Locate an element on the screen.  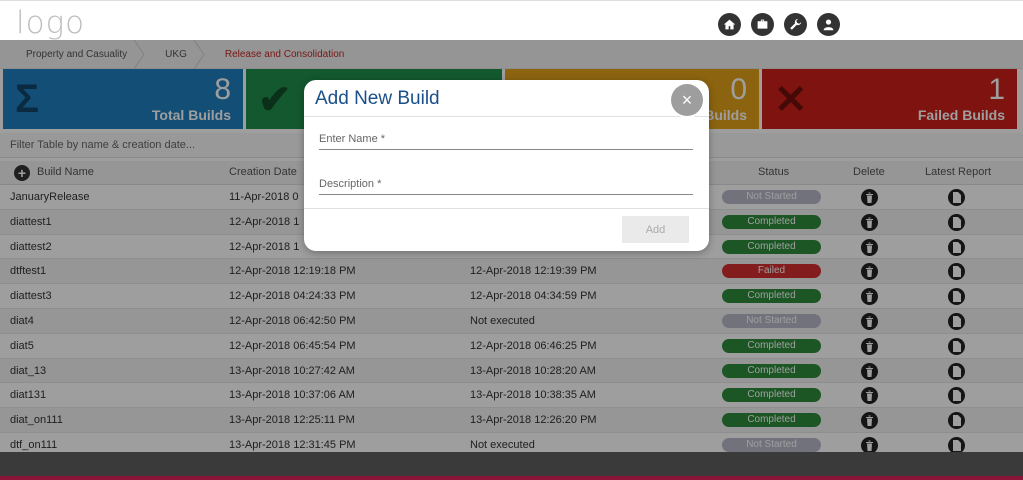
add-build-dialog: Add New Build × Add is located at coordinates (506, 165).